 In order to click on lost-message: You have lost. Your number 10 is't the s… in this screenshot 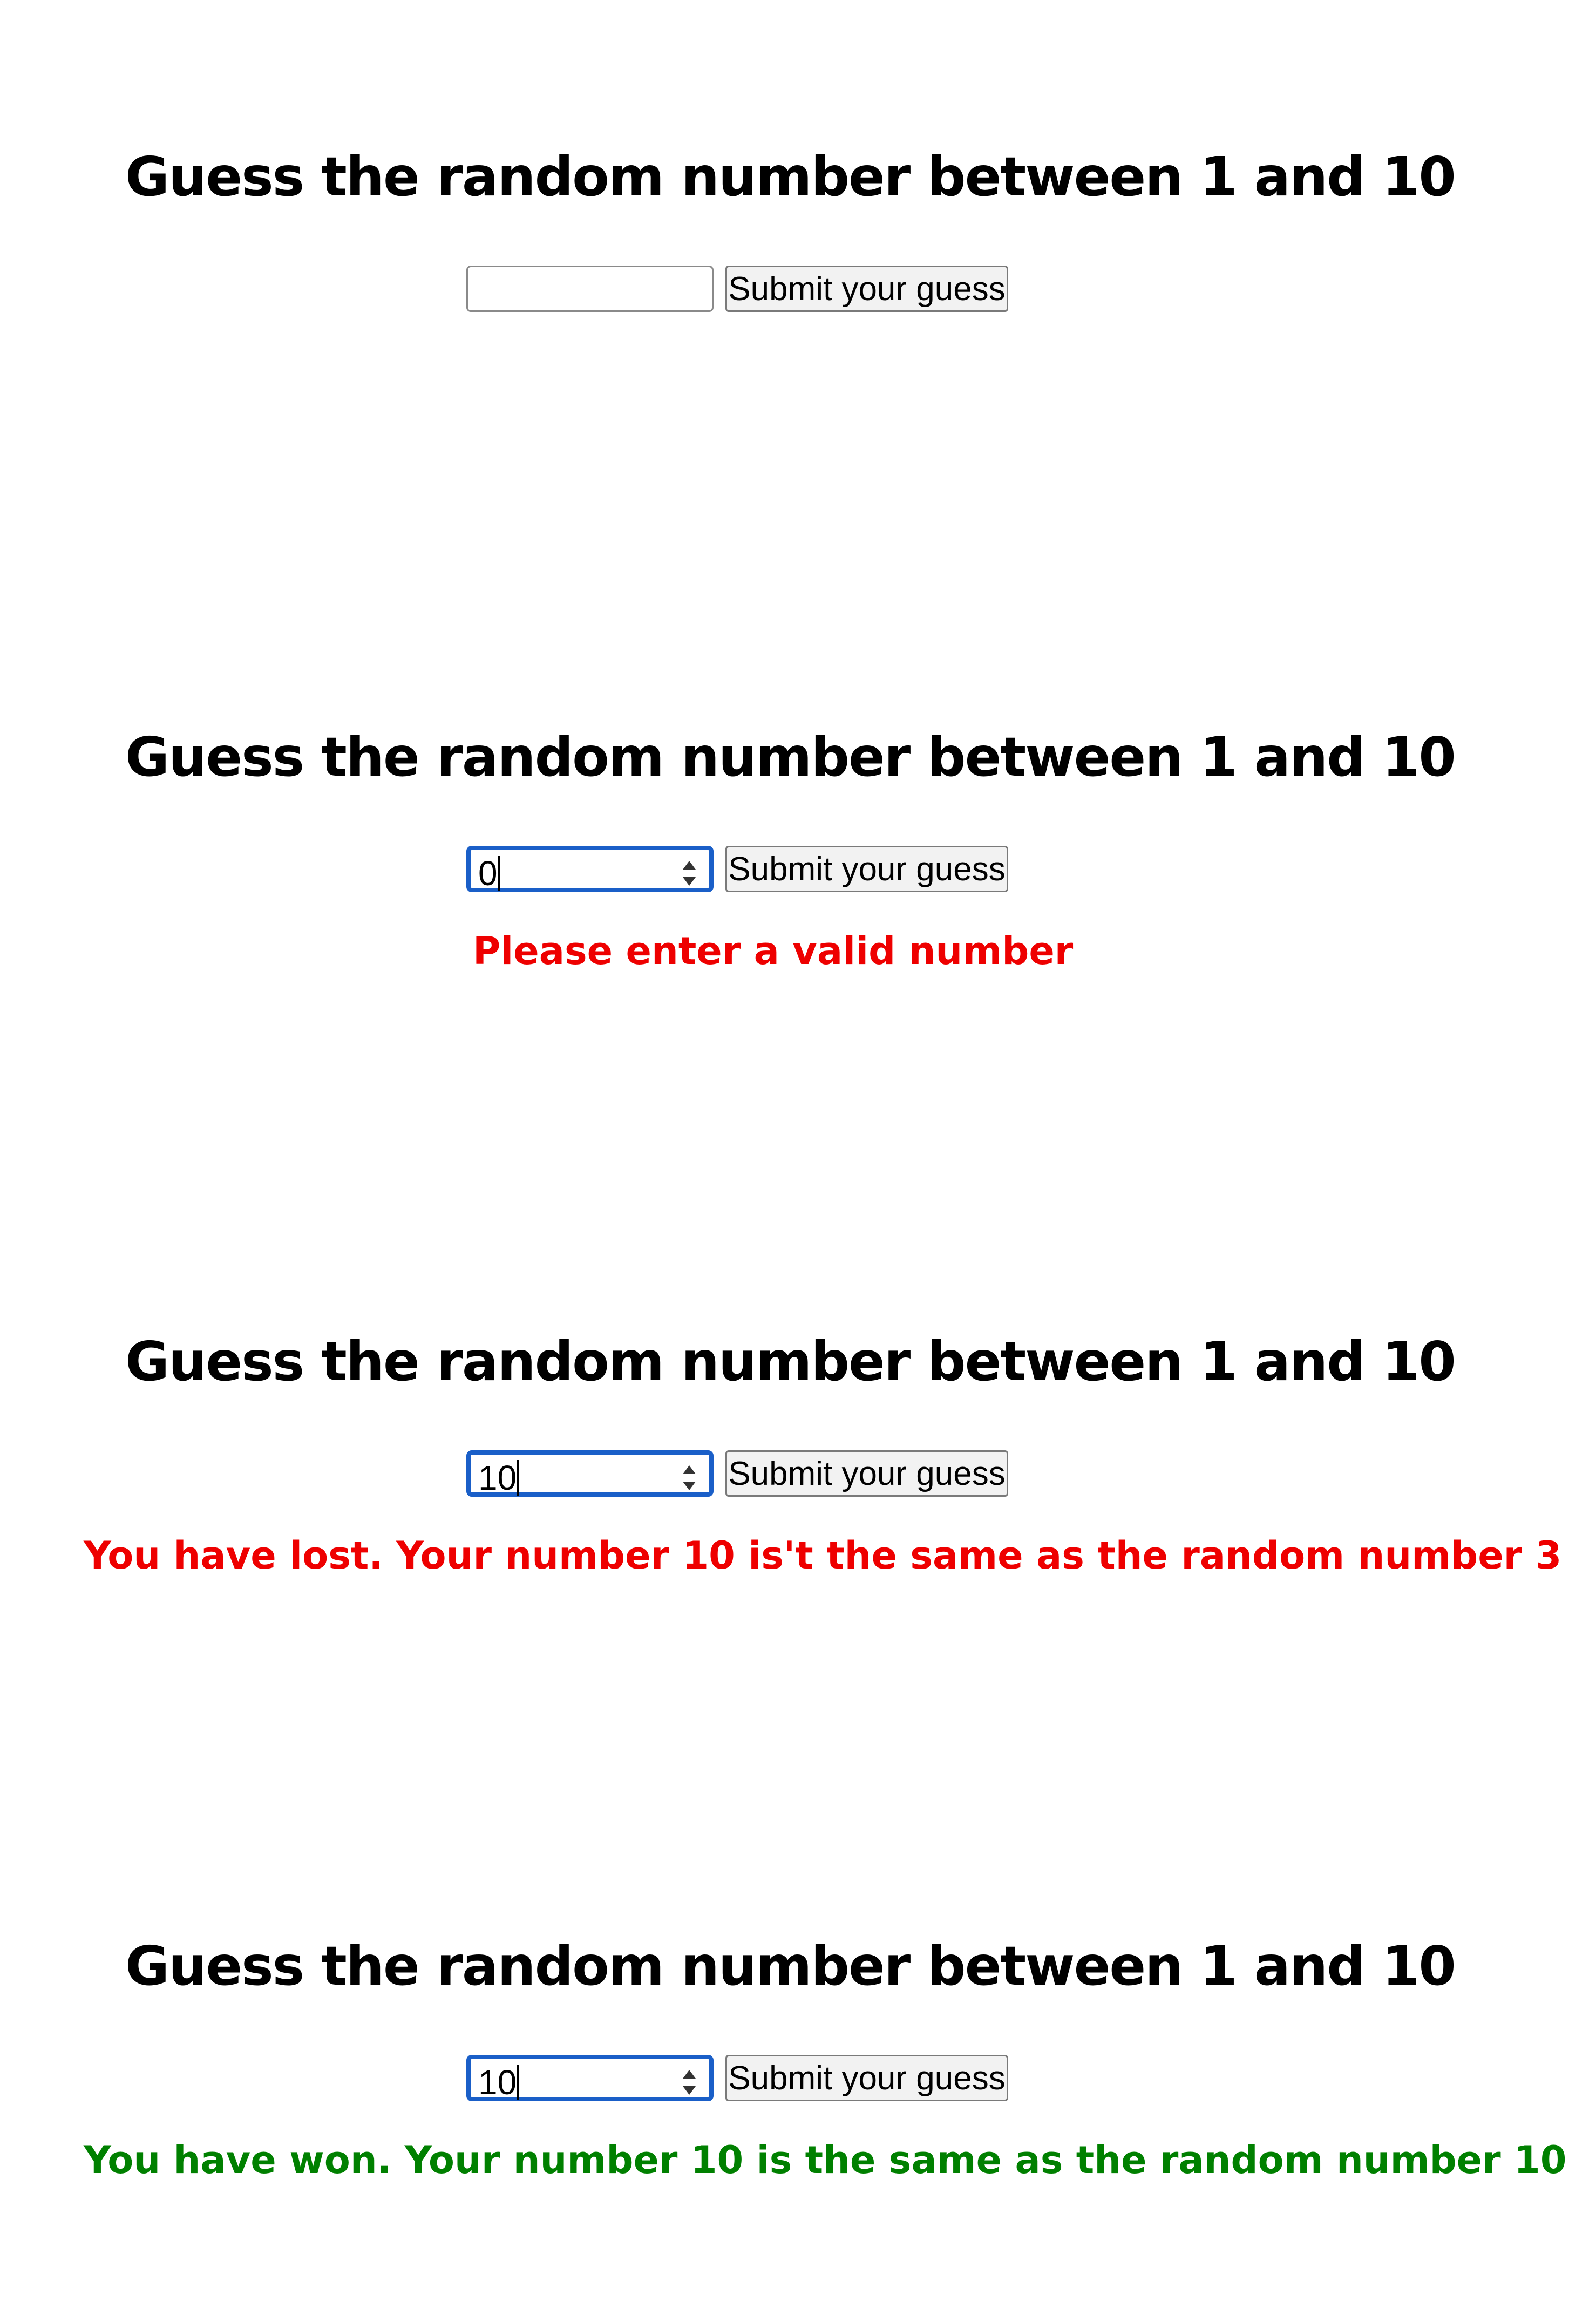, I will do `click(823, 1556)`.